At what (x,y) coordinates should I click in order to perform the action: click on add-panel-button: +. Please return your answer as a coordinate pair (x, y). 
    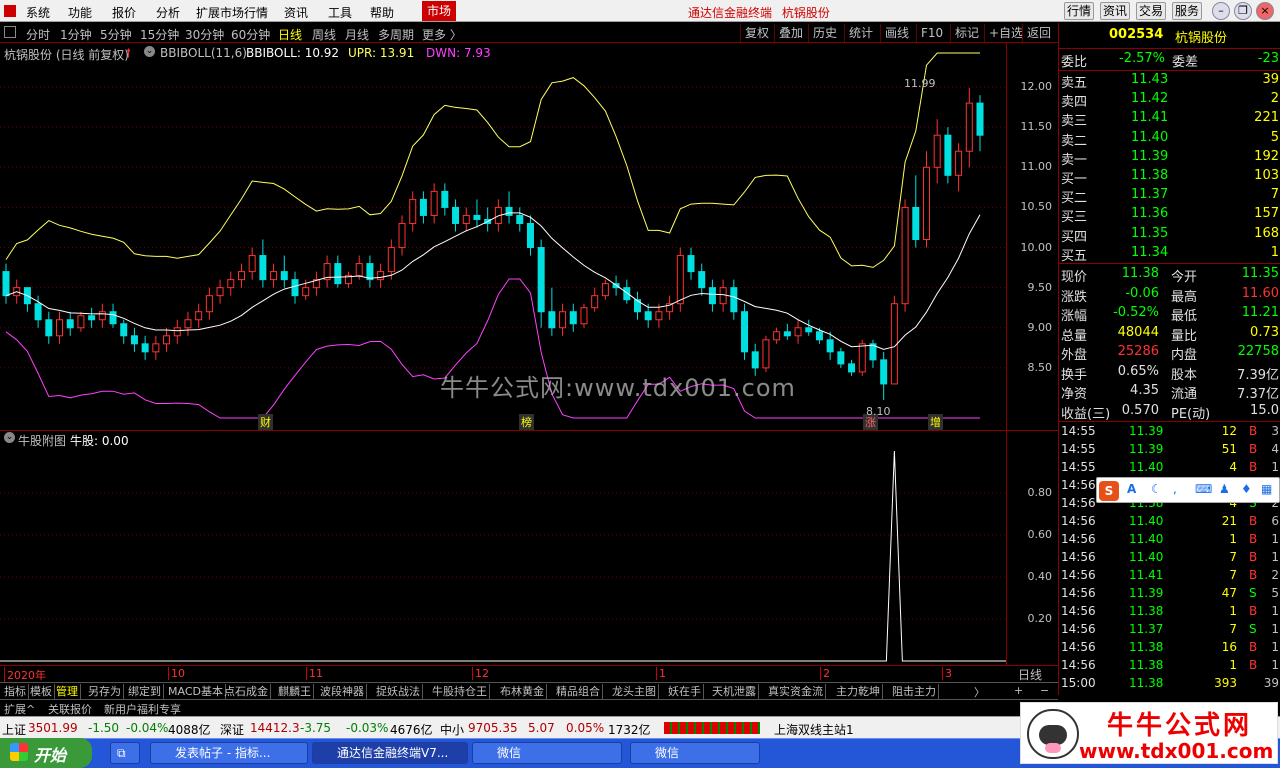
    Looking at the image, I should click on (1018, 690).